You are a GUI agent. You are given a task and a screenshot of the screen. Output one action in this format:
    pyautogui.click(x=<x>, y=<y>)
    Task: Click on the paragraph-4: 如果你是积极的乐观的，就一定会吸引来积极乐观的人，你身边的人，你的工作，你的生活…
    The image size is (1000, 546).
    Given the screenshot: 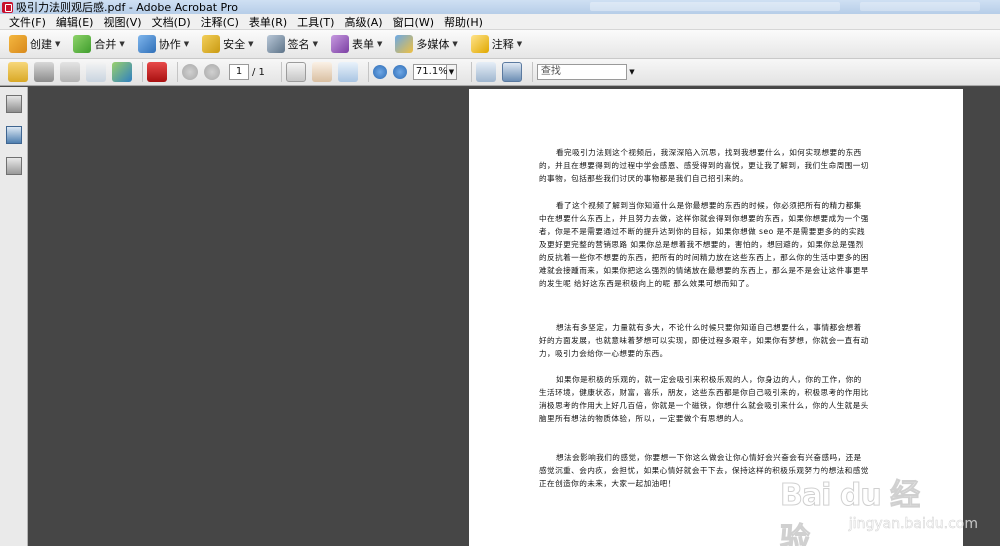 What is the action you would take?
    pyautogui.click(x=704, y=399)
    